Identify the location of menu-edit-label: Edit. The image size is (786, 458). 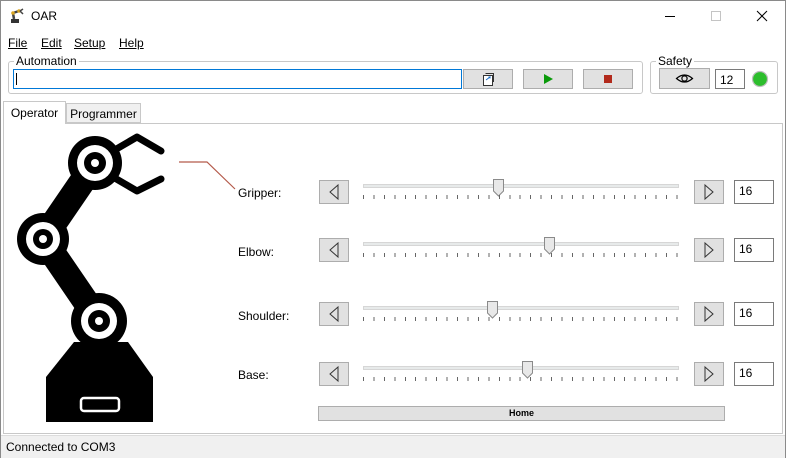
(51, 43).